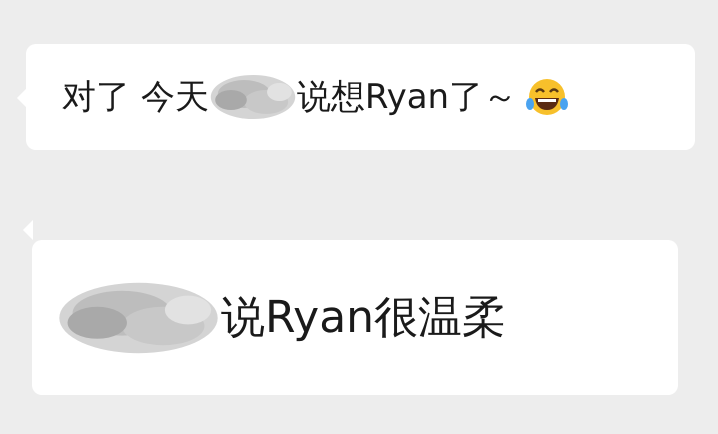 This screenshot has width=718, height=434. Describe the element at coordinates (547, 97) in the screenshot. I see `laughing-tears-icon` at that location.